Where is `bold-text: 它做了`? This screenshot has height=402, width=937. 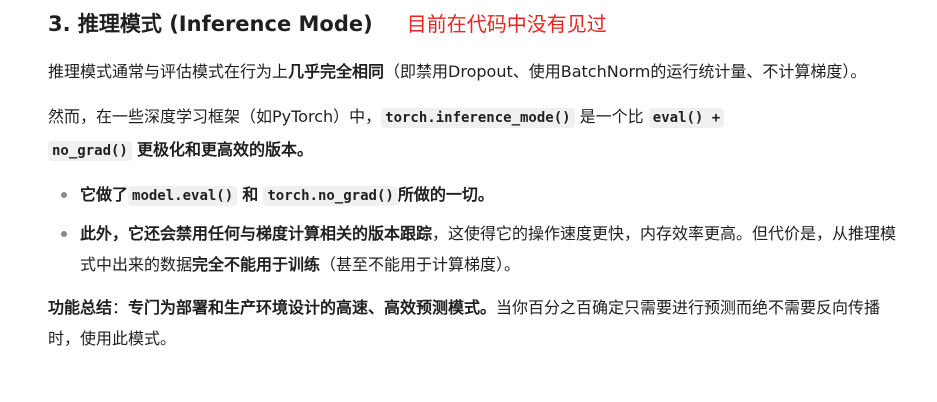
bold-text: 它做了 is located at coordinates (104, 194).